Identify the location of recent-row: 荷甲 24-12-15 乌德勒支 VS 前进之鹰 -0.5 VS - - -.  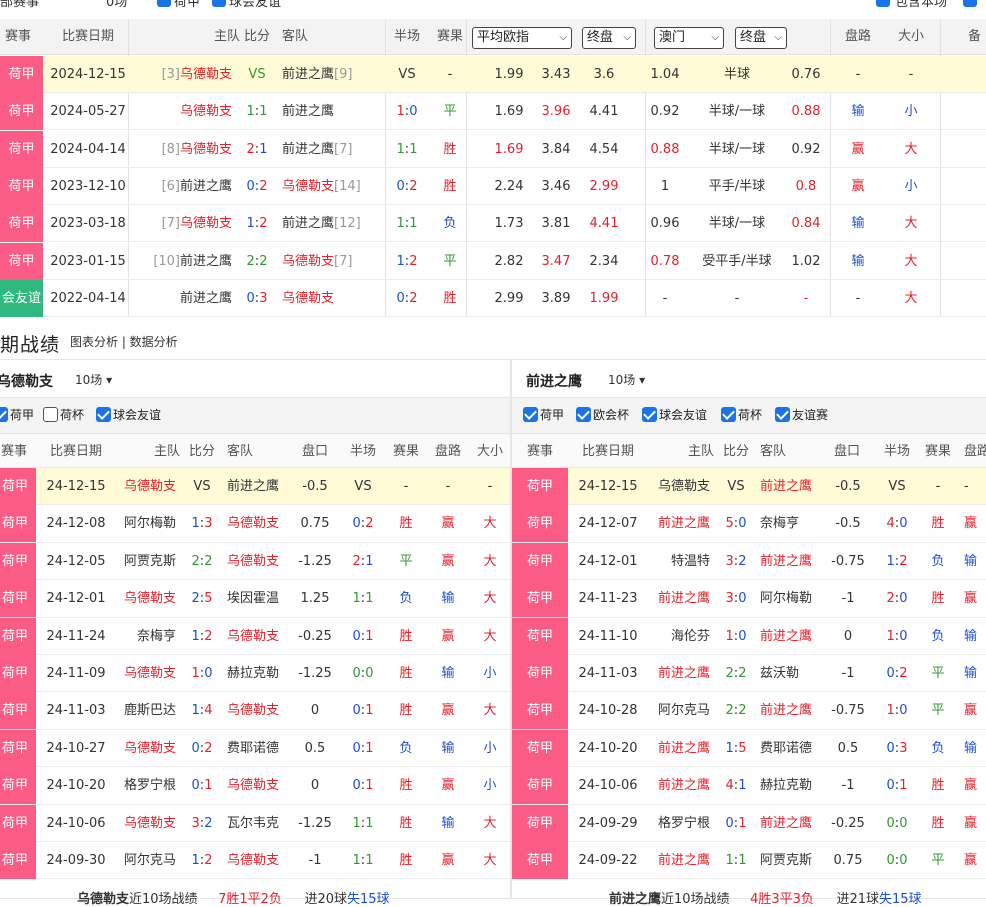
(255, 487).